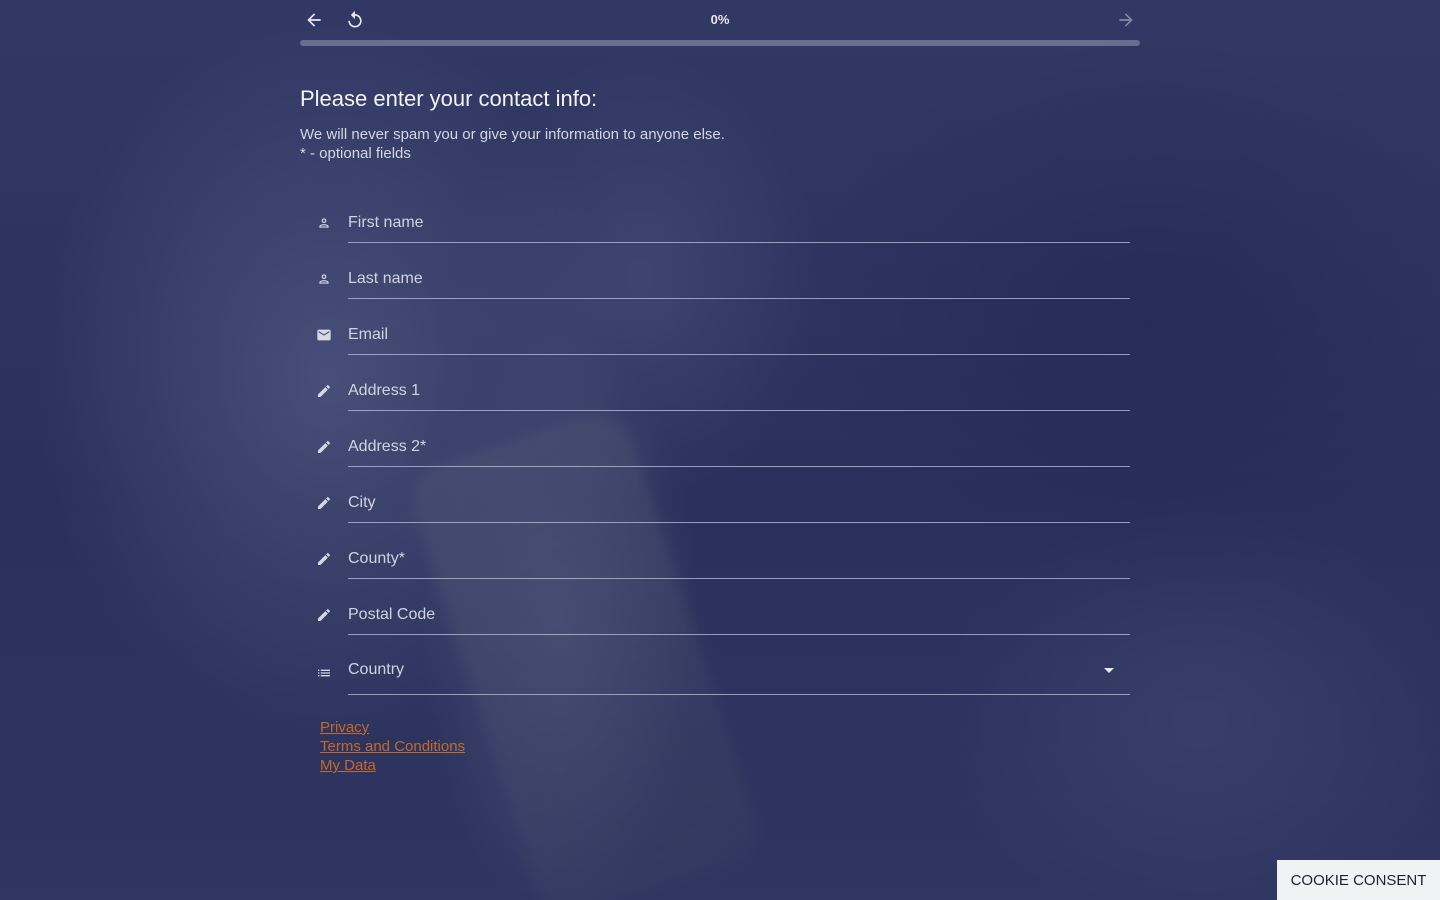  What do you see at coordinates (324, 335) in the screenshot?
I see `mail-icon` at bounding box center [324, 335].